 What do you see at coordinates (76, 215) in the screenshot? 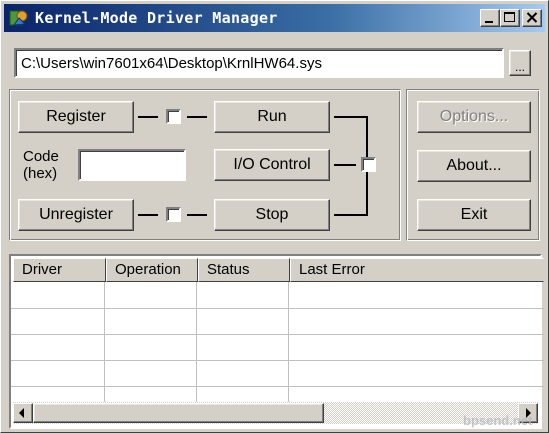
I see `unregister-button: Unregister` at bounding box center [76, 215].